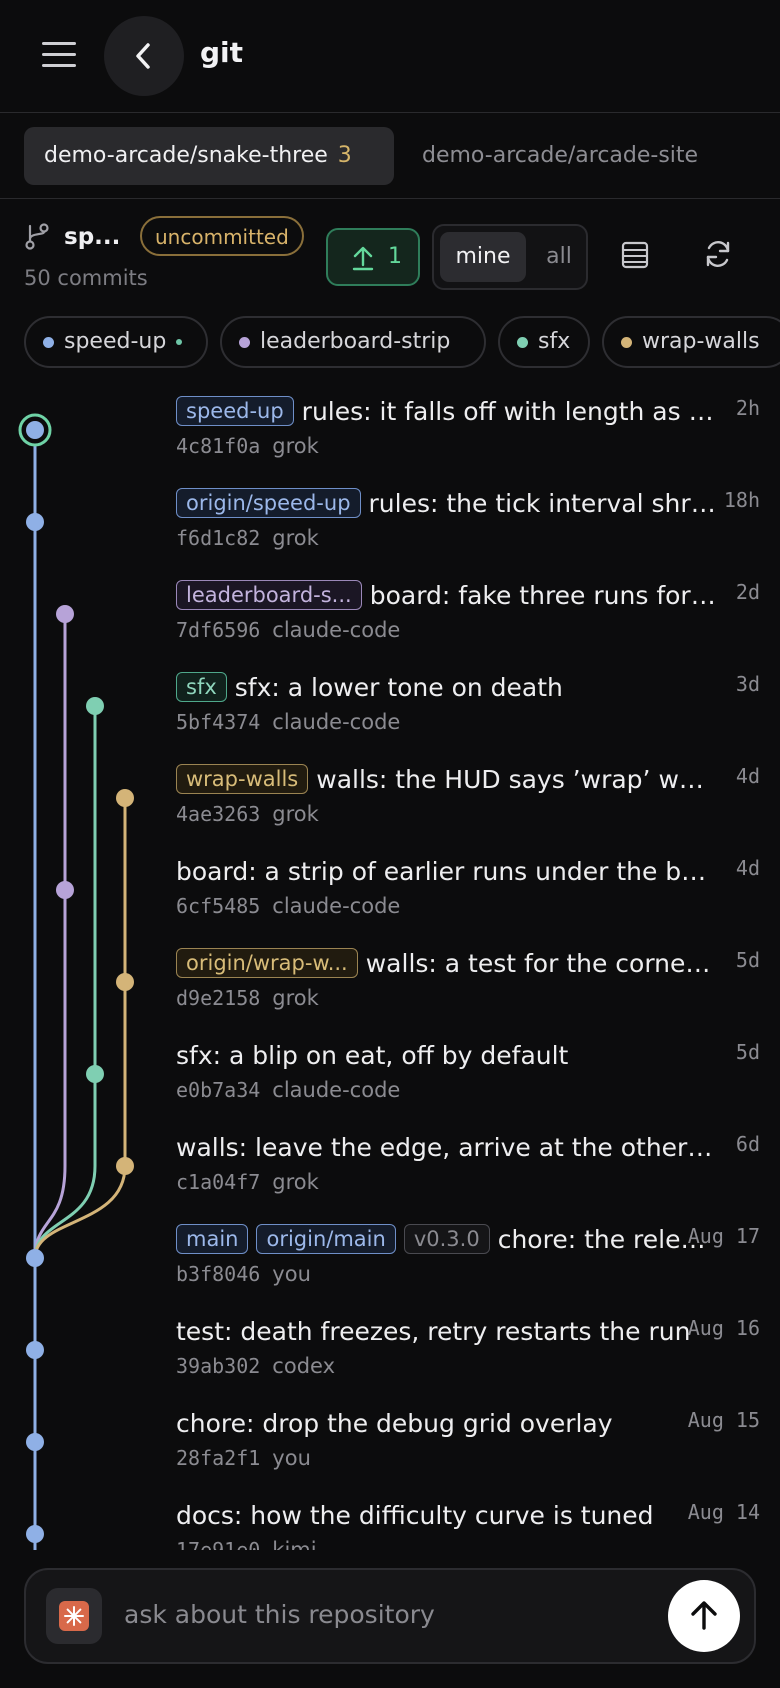  What do you see at coordinates (59, 55) in the screenshot?
I see `menu-icon` at bounding box center [59, 55].